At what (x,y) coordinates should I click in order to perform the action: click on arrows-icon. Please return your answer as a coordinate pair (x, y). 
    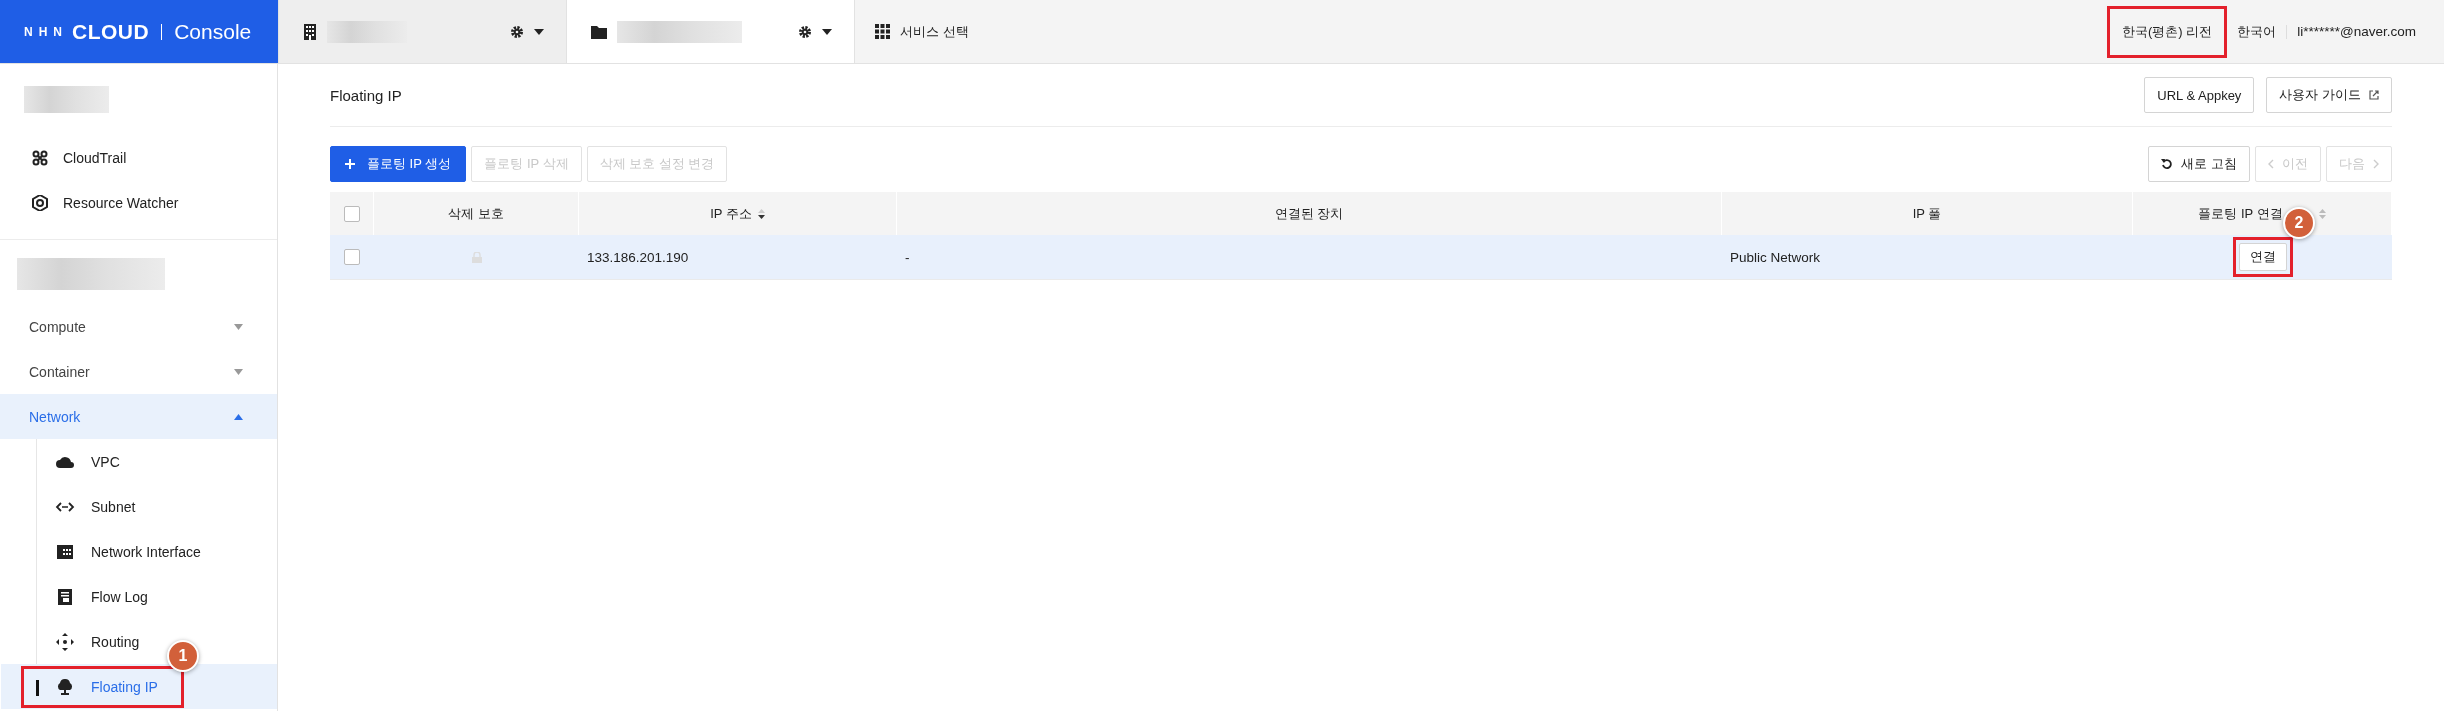
    Looking at the image, I should click on (65, 641).